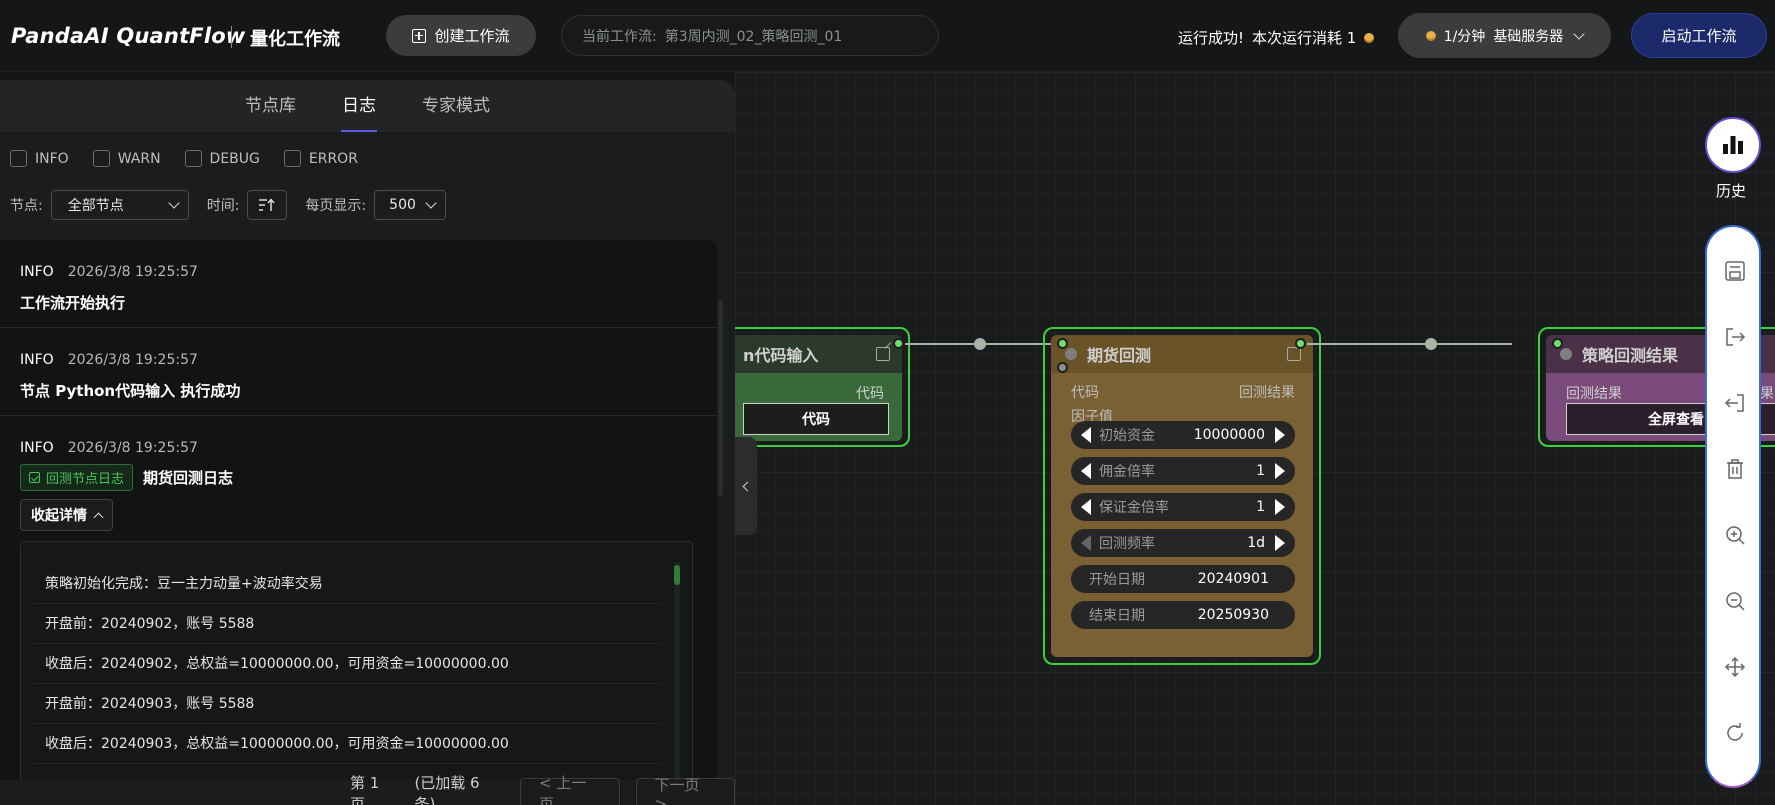  Describe the element at coordinates (1594, 394) in the screenshot. I see `port-label-result-in: 回测结果` at that location.